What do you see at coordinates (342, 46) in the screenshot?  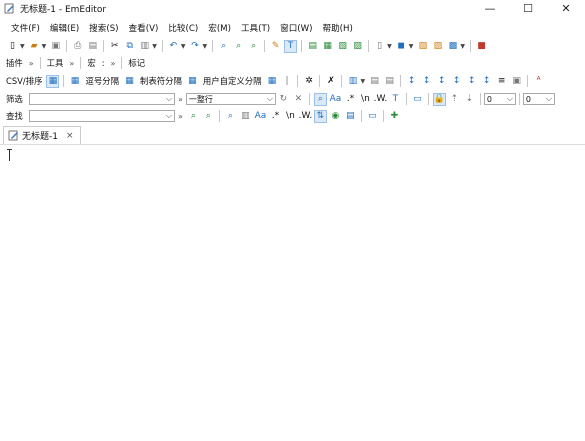 I see `layout-3-icon: ▧` at bounding box center [342, 46].